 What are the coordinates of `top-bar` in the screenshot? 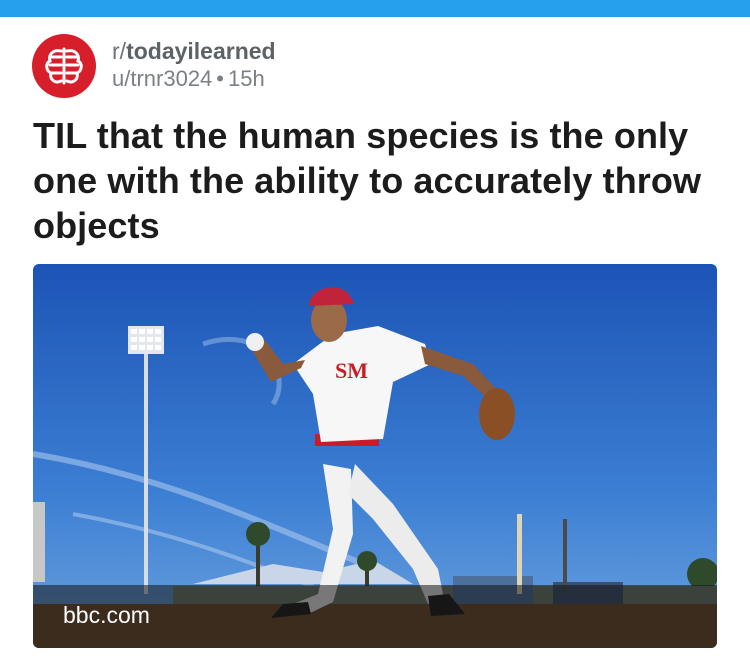 It's located at (375, 8).